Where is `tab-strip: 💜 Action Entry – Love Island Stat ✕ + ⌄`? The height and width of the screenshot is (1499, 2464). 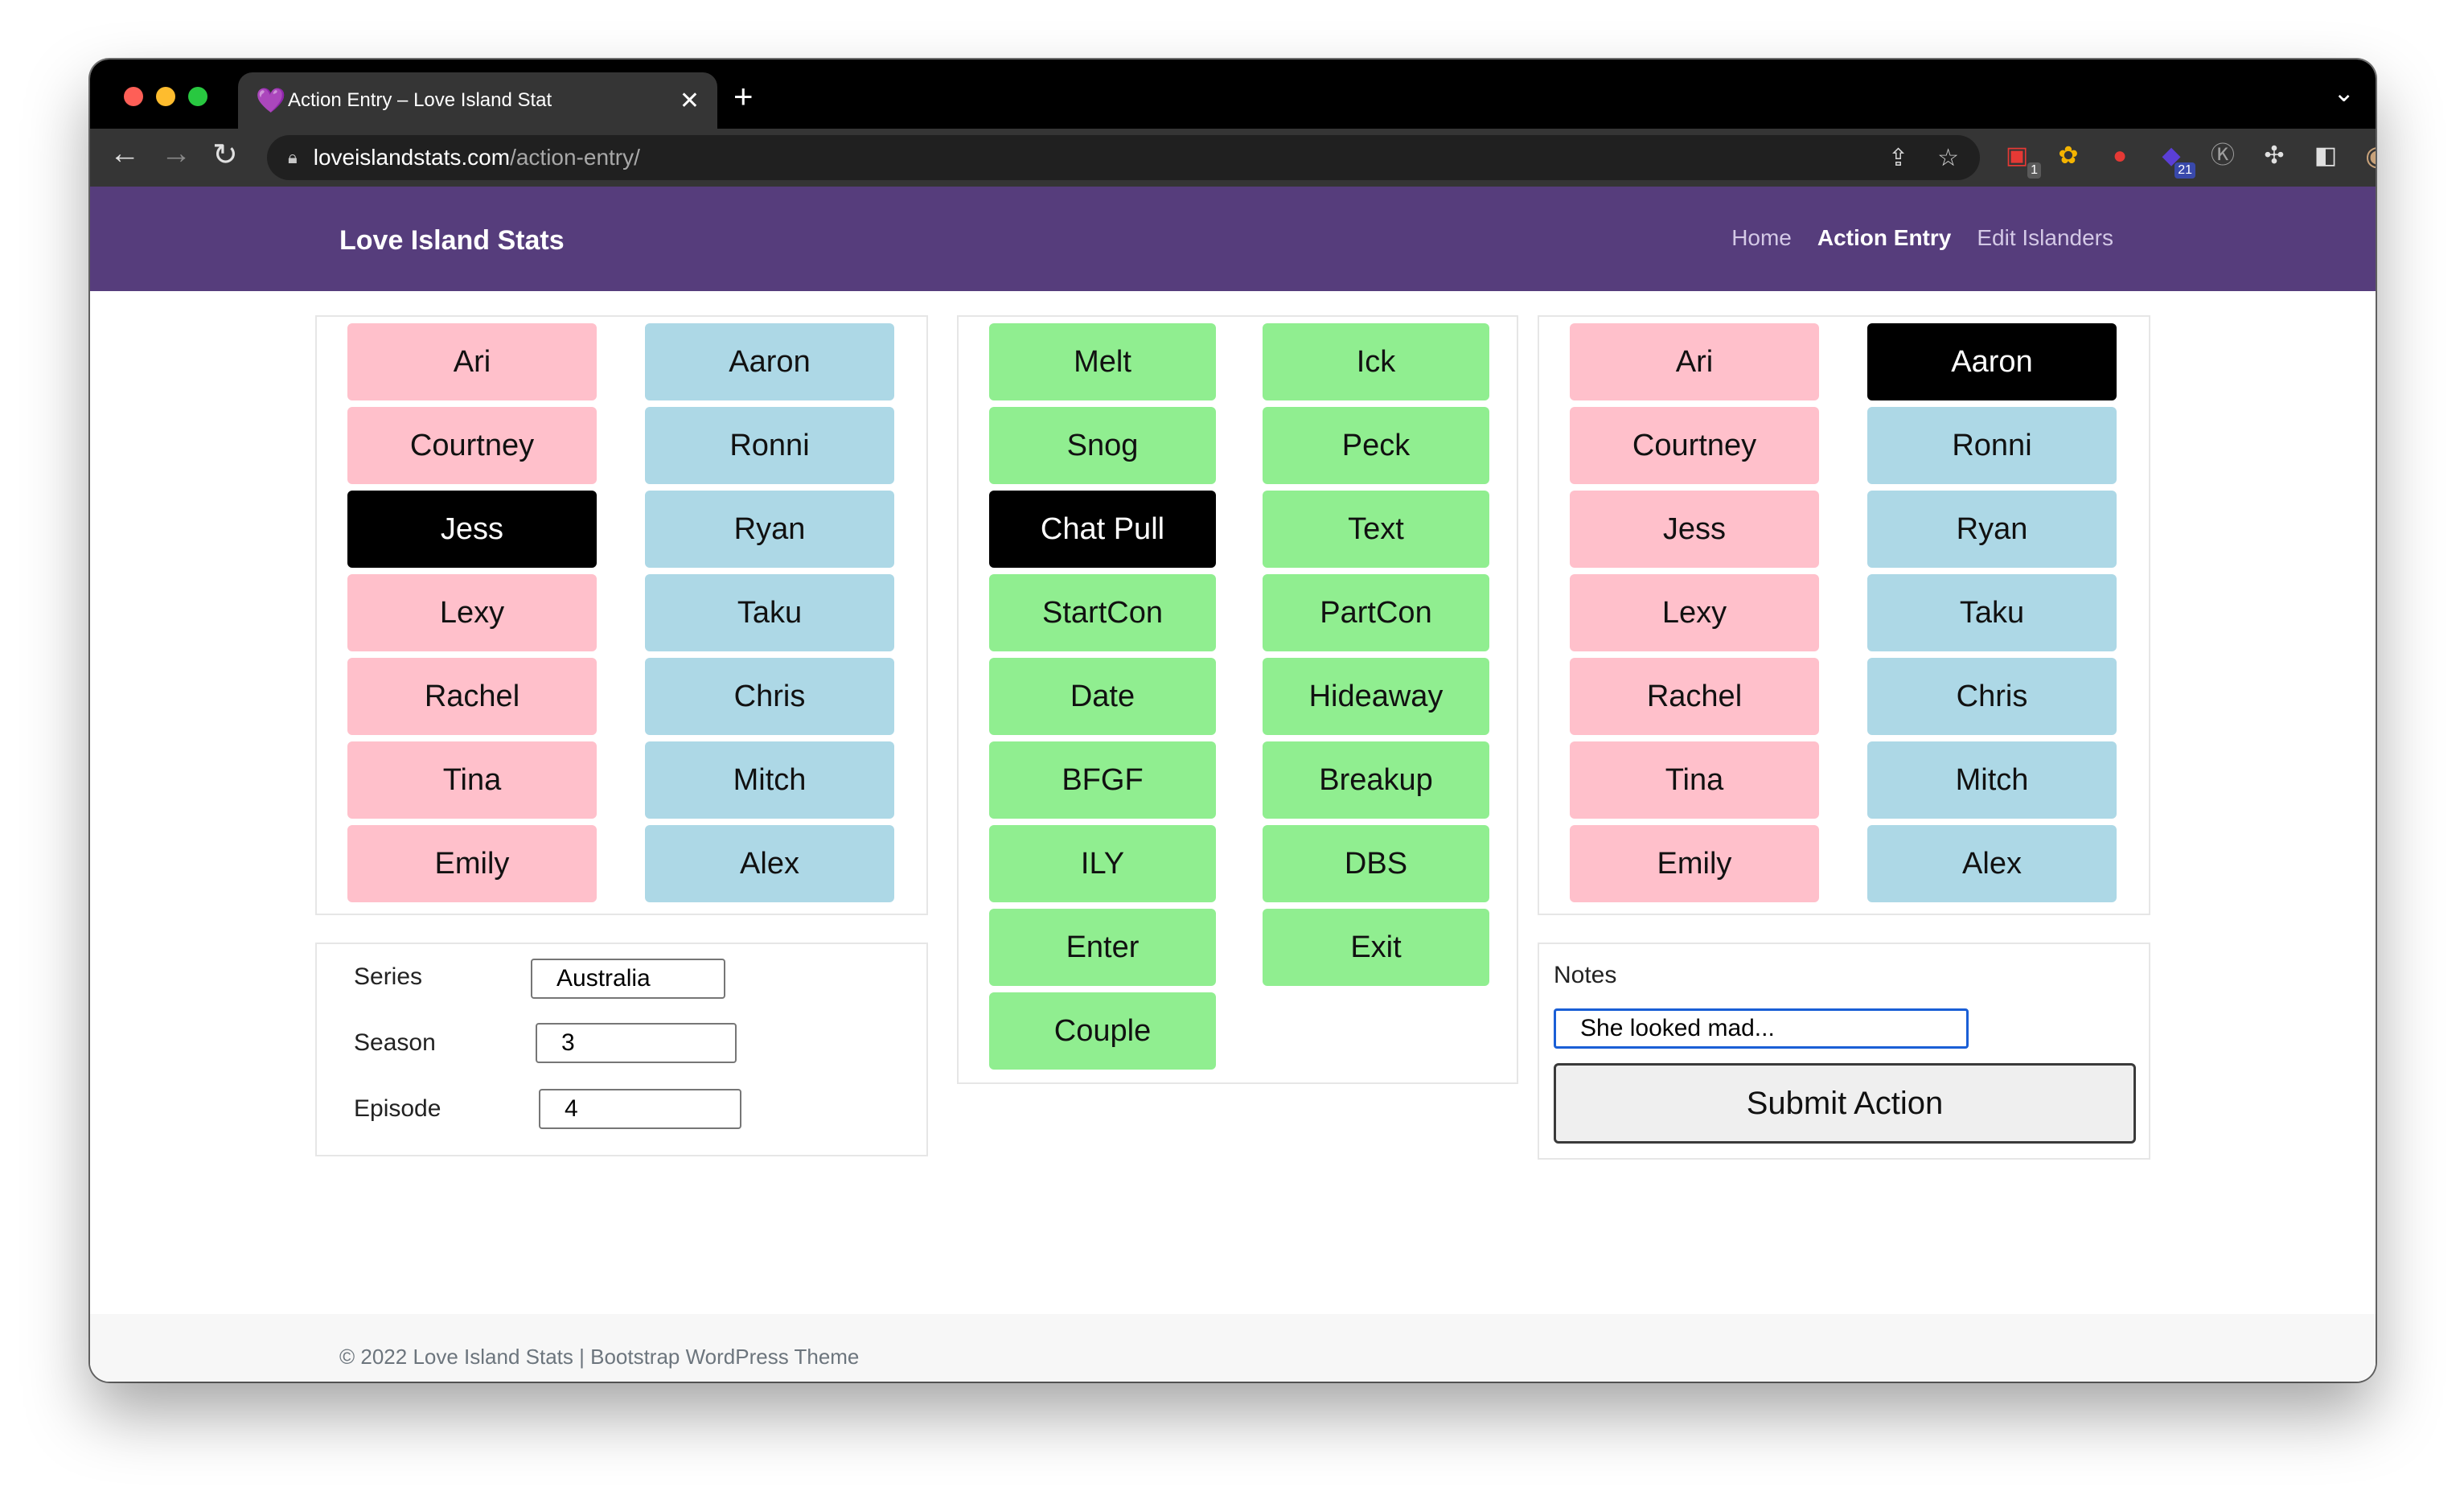
tab-strip: 💜 Action Entry – Love Island Stat ✕ + ⌄ is located at coordinates (1233, 94).